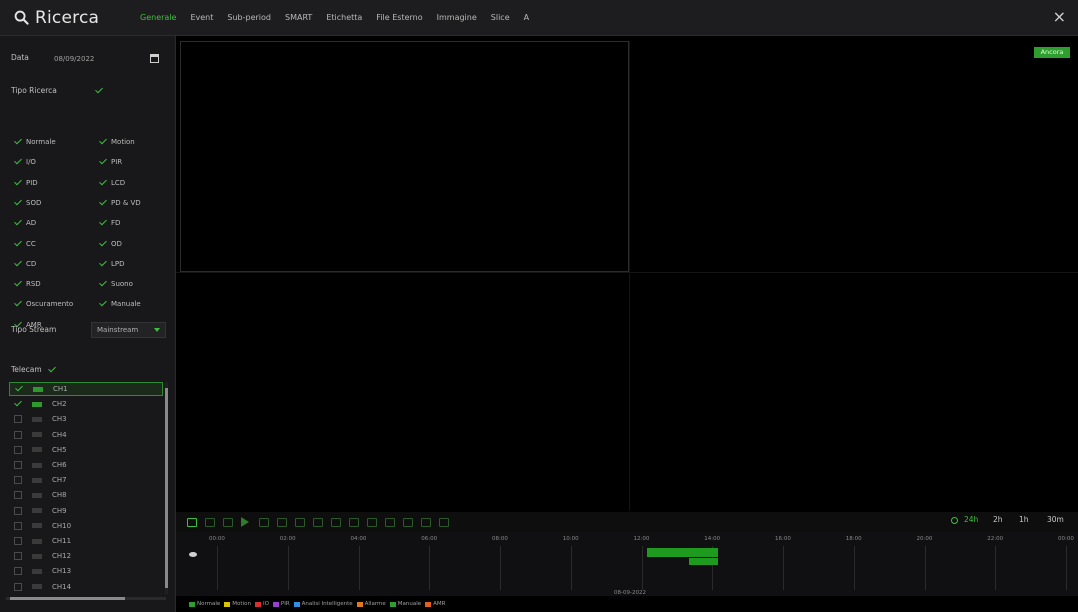 This screenshot has width=1078, height=612. Describe the element at coordinates (86, 435) in the screenshot. I see `channel-row-ch4: CH4` at that location.